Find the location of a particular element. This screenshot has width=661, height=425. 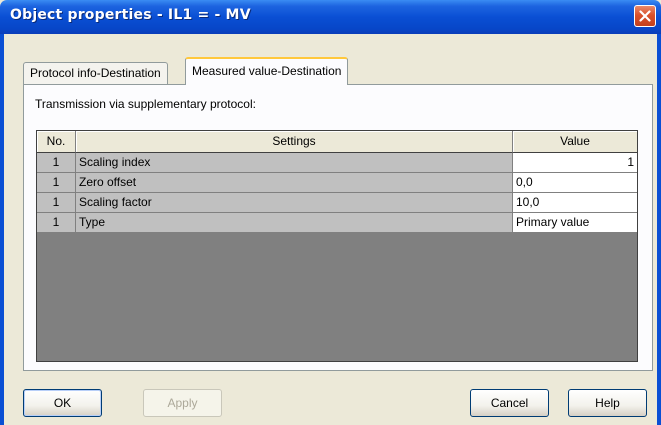

ok-button: OK is located at coordinates (62, 403).